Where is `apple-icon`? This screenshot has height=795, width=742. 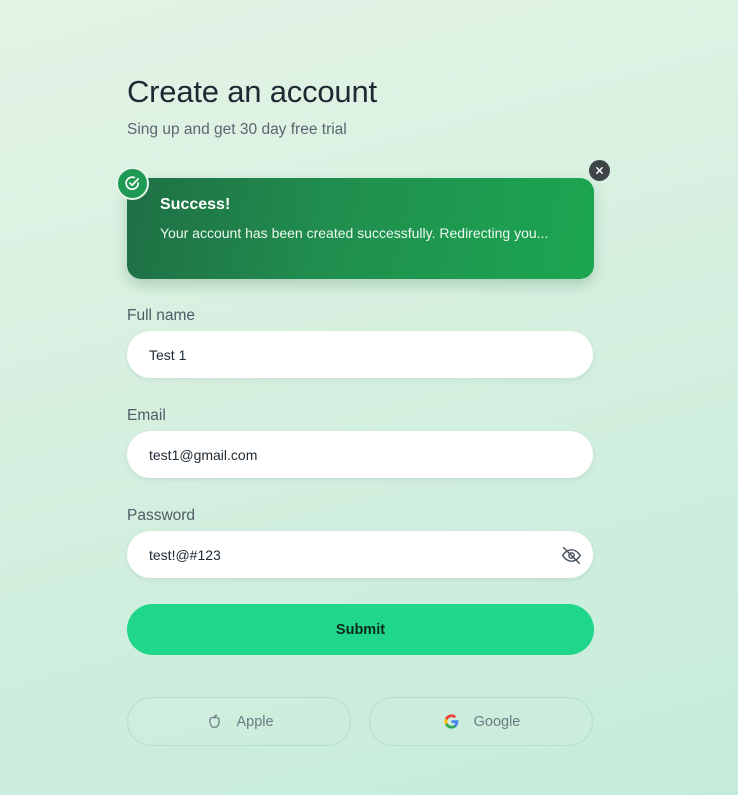
apple-icon is located at coordinates (214, 722).